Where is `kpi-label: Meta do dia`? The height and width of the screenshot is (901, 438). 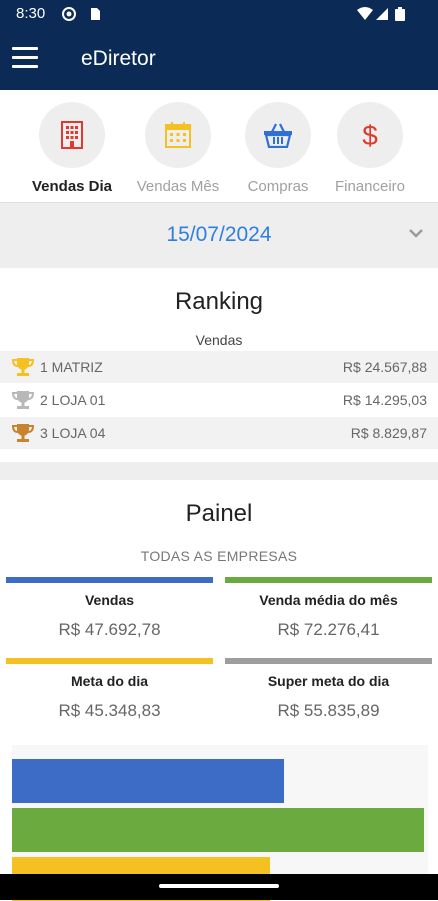 kpi-label: Meta do dia is located at coordinates (109, 681).